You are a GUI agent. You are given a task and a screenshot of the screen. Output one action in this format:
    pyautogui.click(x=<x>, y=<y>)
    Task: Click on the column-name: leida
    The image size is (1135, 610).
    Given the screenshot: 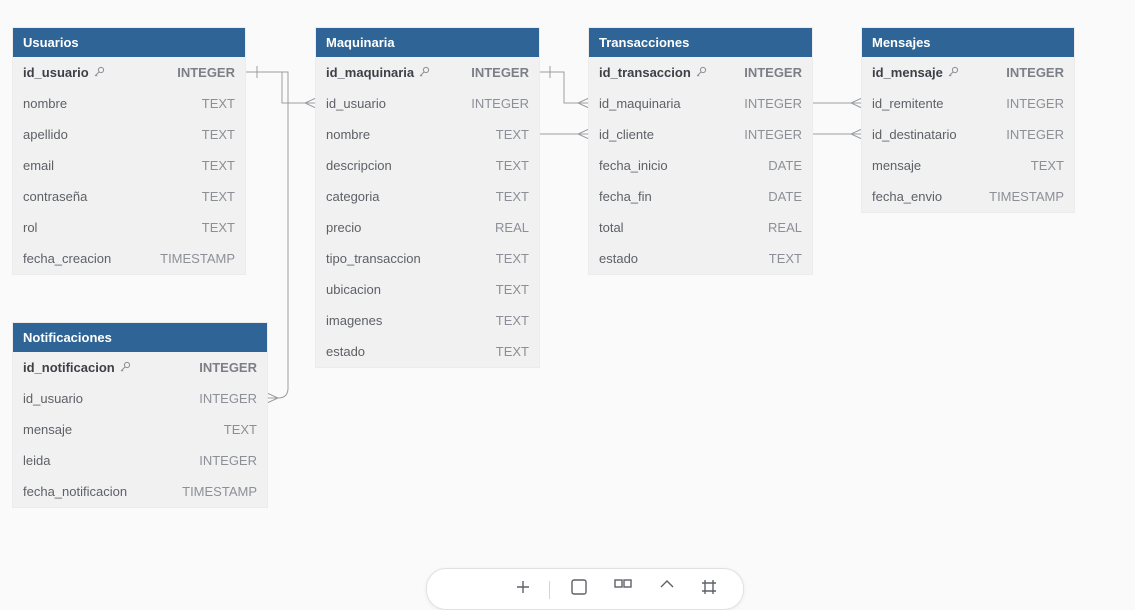 What is the action you would take?
    pyautogui.click(x=36, y=460)
    